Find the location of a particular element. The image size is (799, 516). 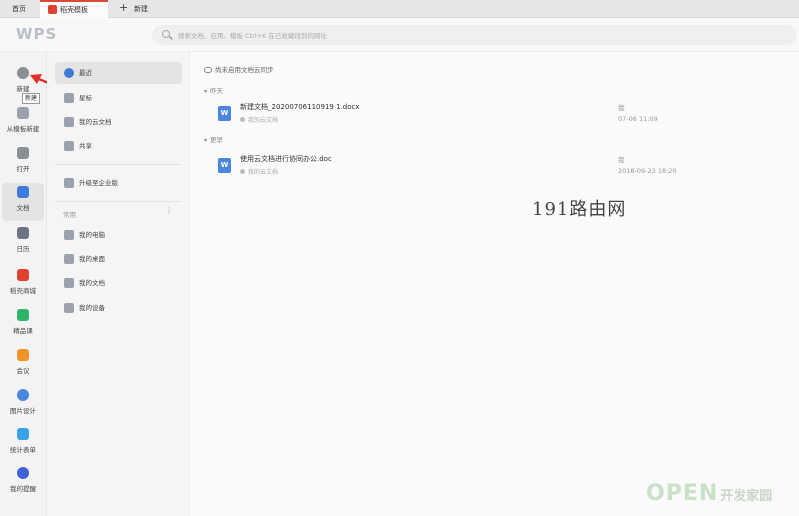

folder-icon is located at coordinates (23, 153).